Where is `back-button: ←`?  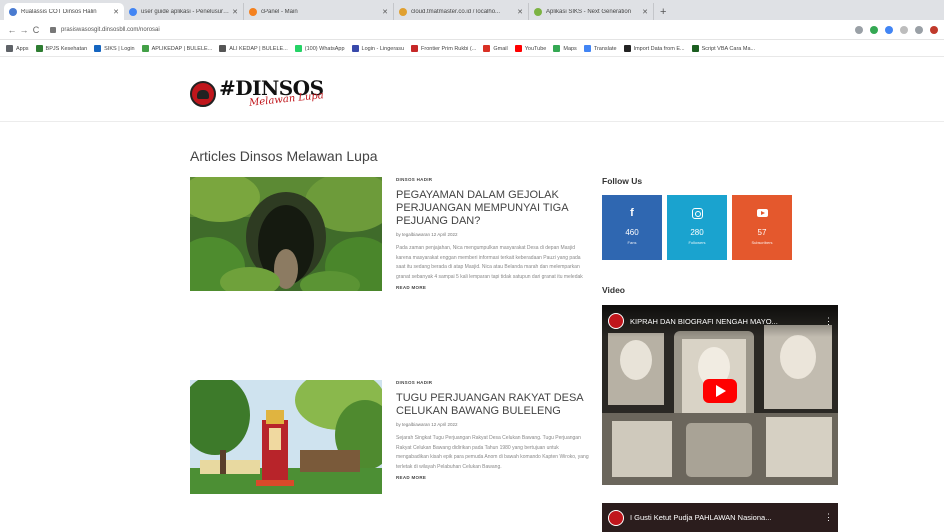 back-button: ← is located at coordinates (12, 30).